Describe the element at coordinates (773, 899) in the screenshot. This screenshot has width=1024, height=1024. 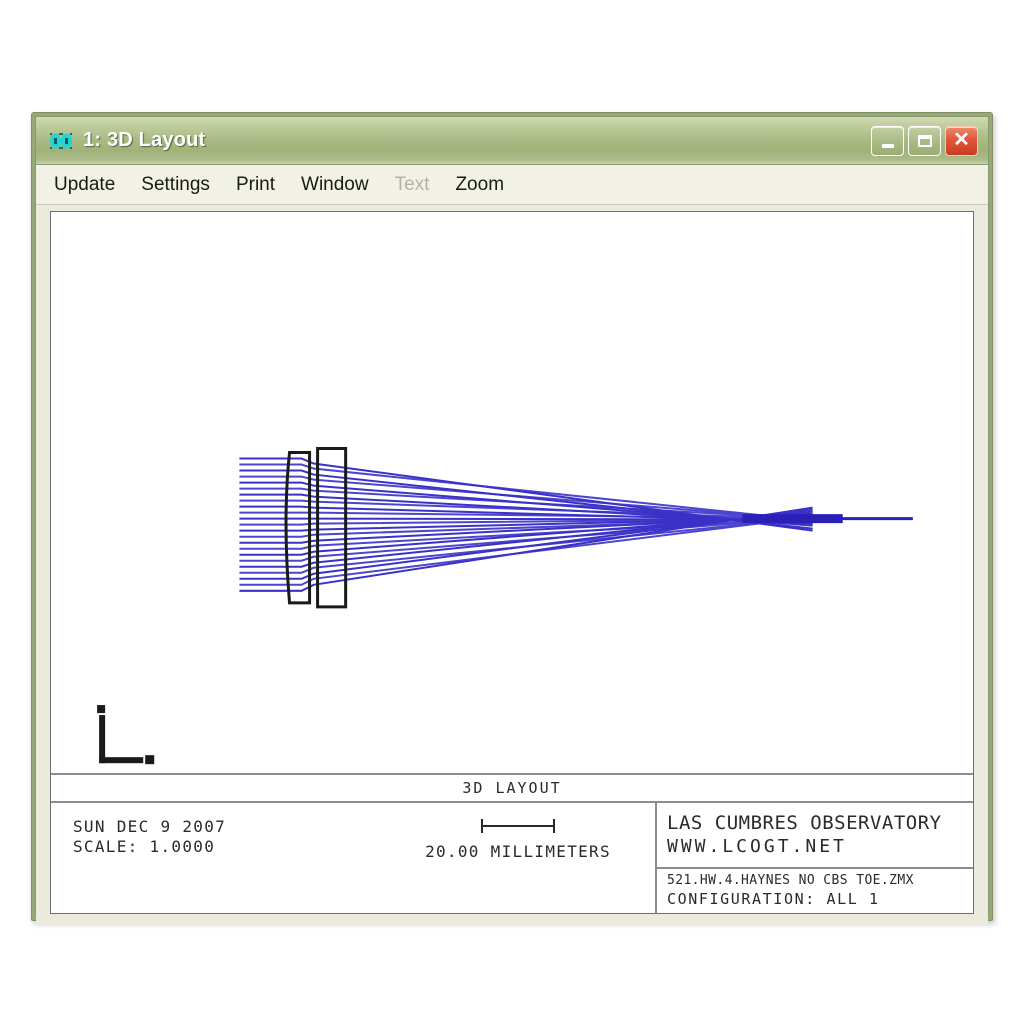
I see `configuration-label: CONFIGURATION: ALL 1` at that location.